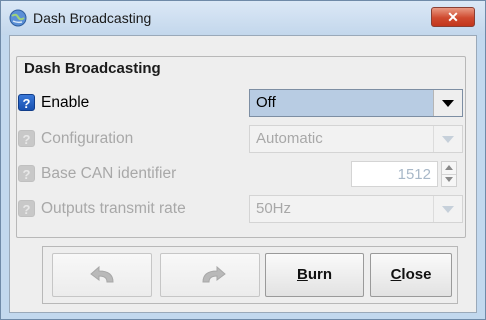 The width and height of the screenshot is (486, 320). Describe the element at coordinates (394, 174) in the screenshot. I see `base-can-input: 1512` at that location.